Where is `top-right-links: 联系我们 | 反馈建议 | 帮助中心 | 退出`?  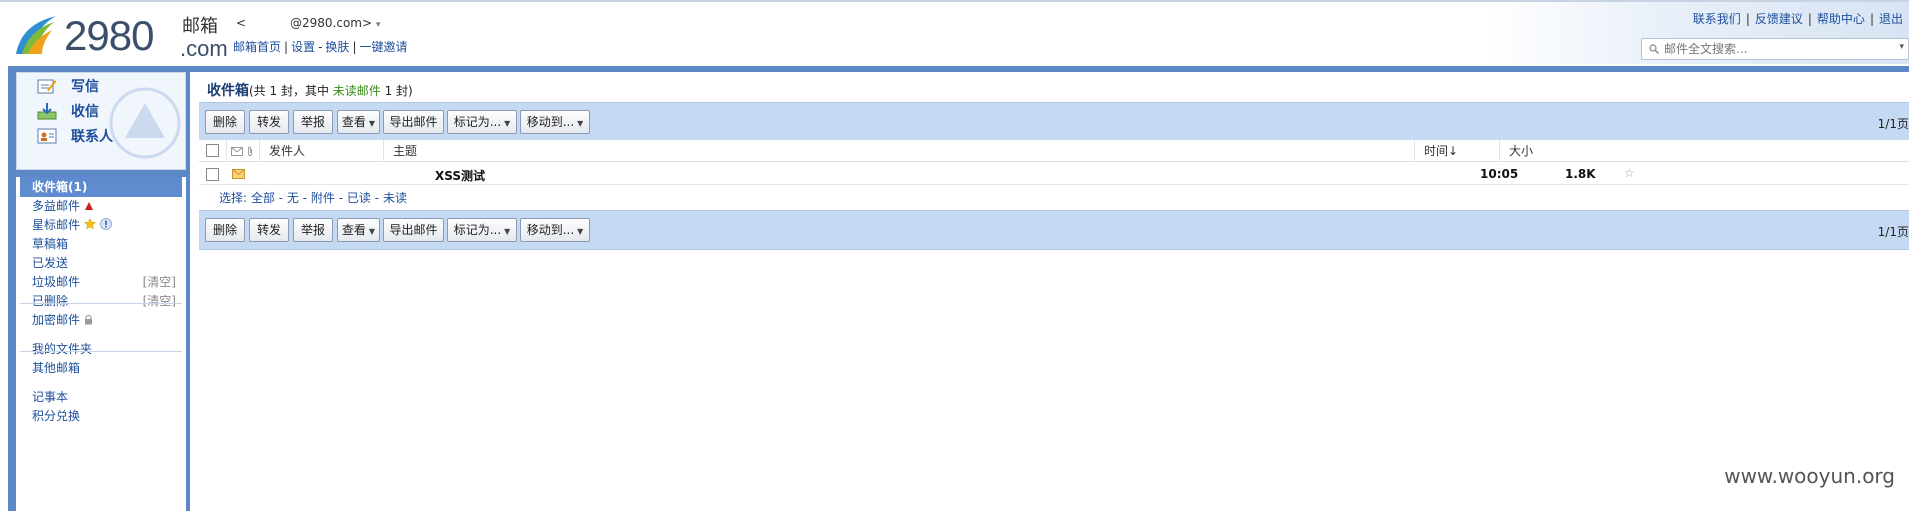 top-right-links: 联系我们 | 反馈建议 | 帮助中心 | 退出 is located at coordinates (1798, 18).